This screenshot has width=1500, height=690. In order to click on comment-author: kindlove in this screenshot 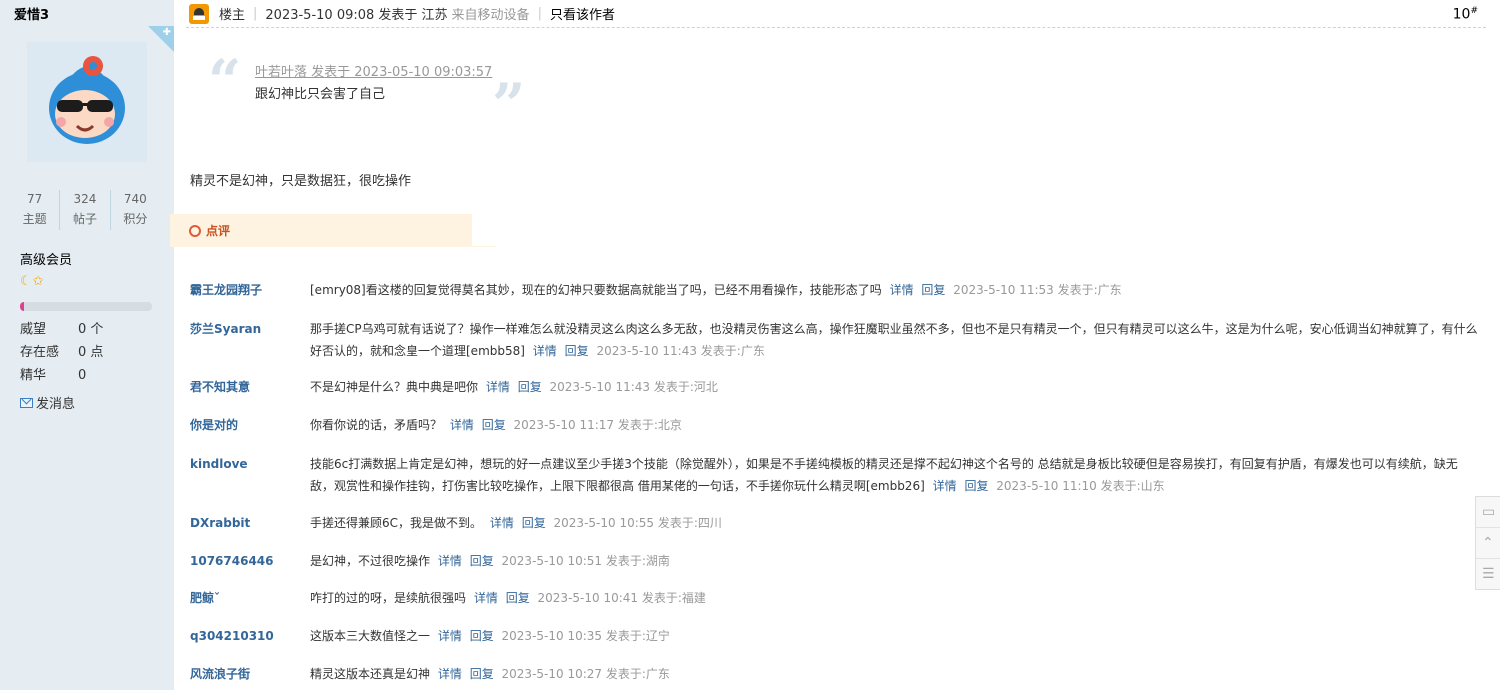, I will do `click(247, 464)`.